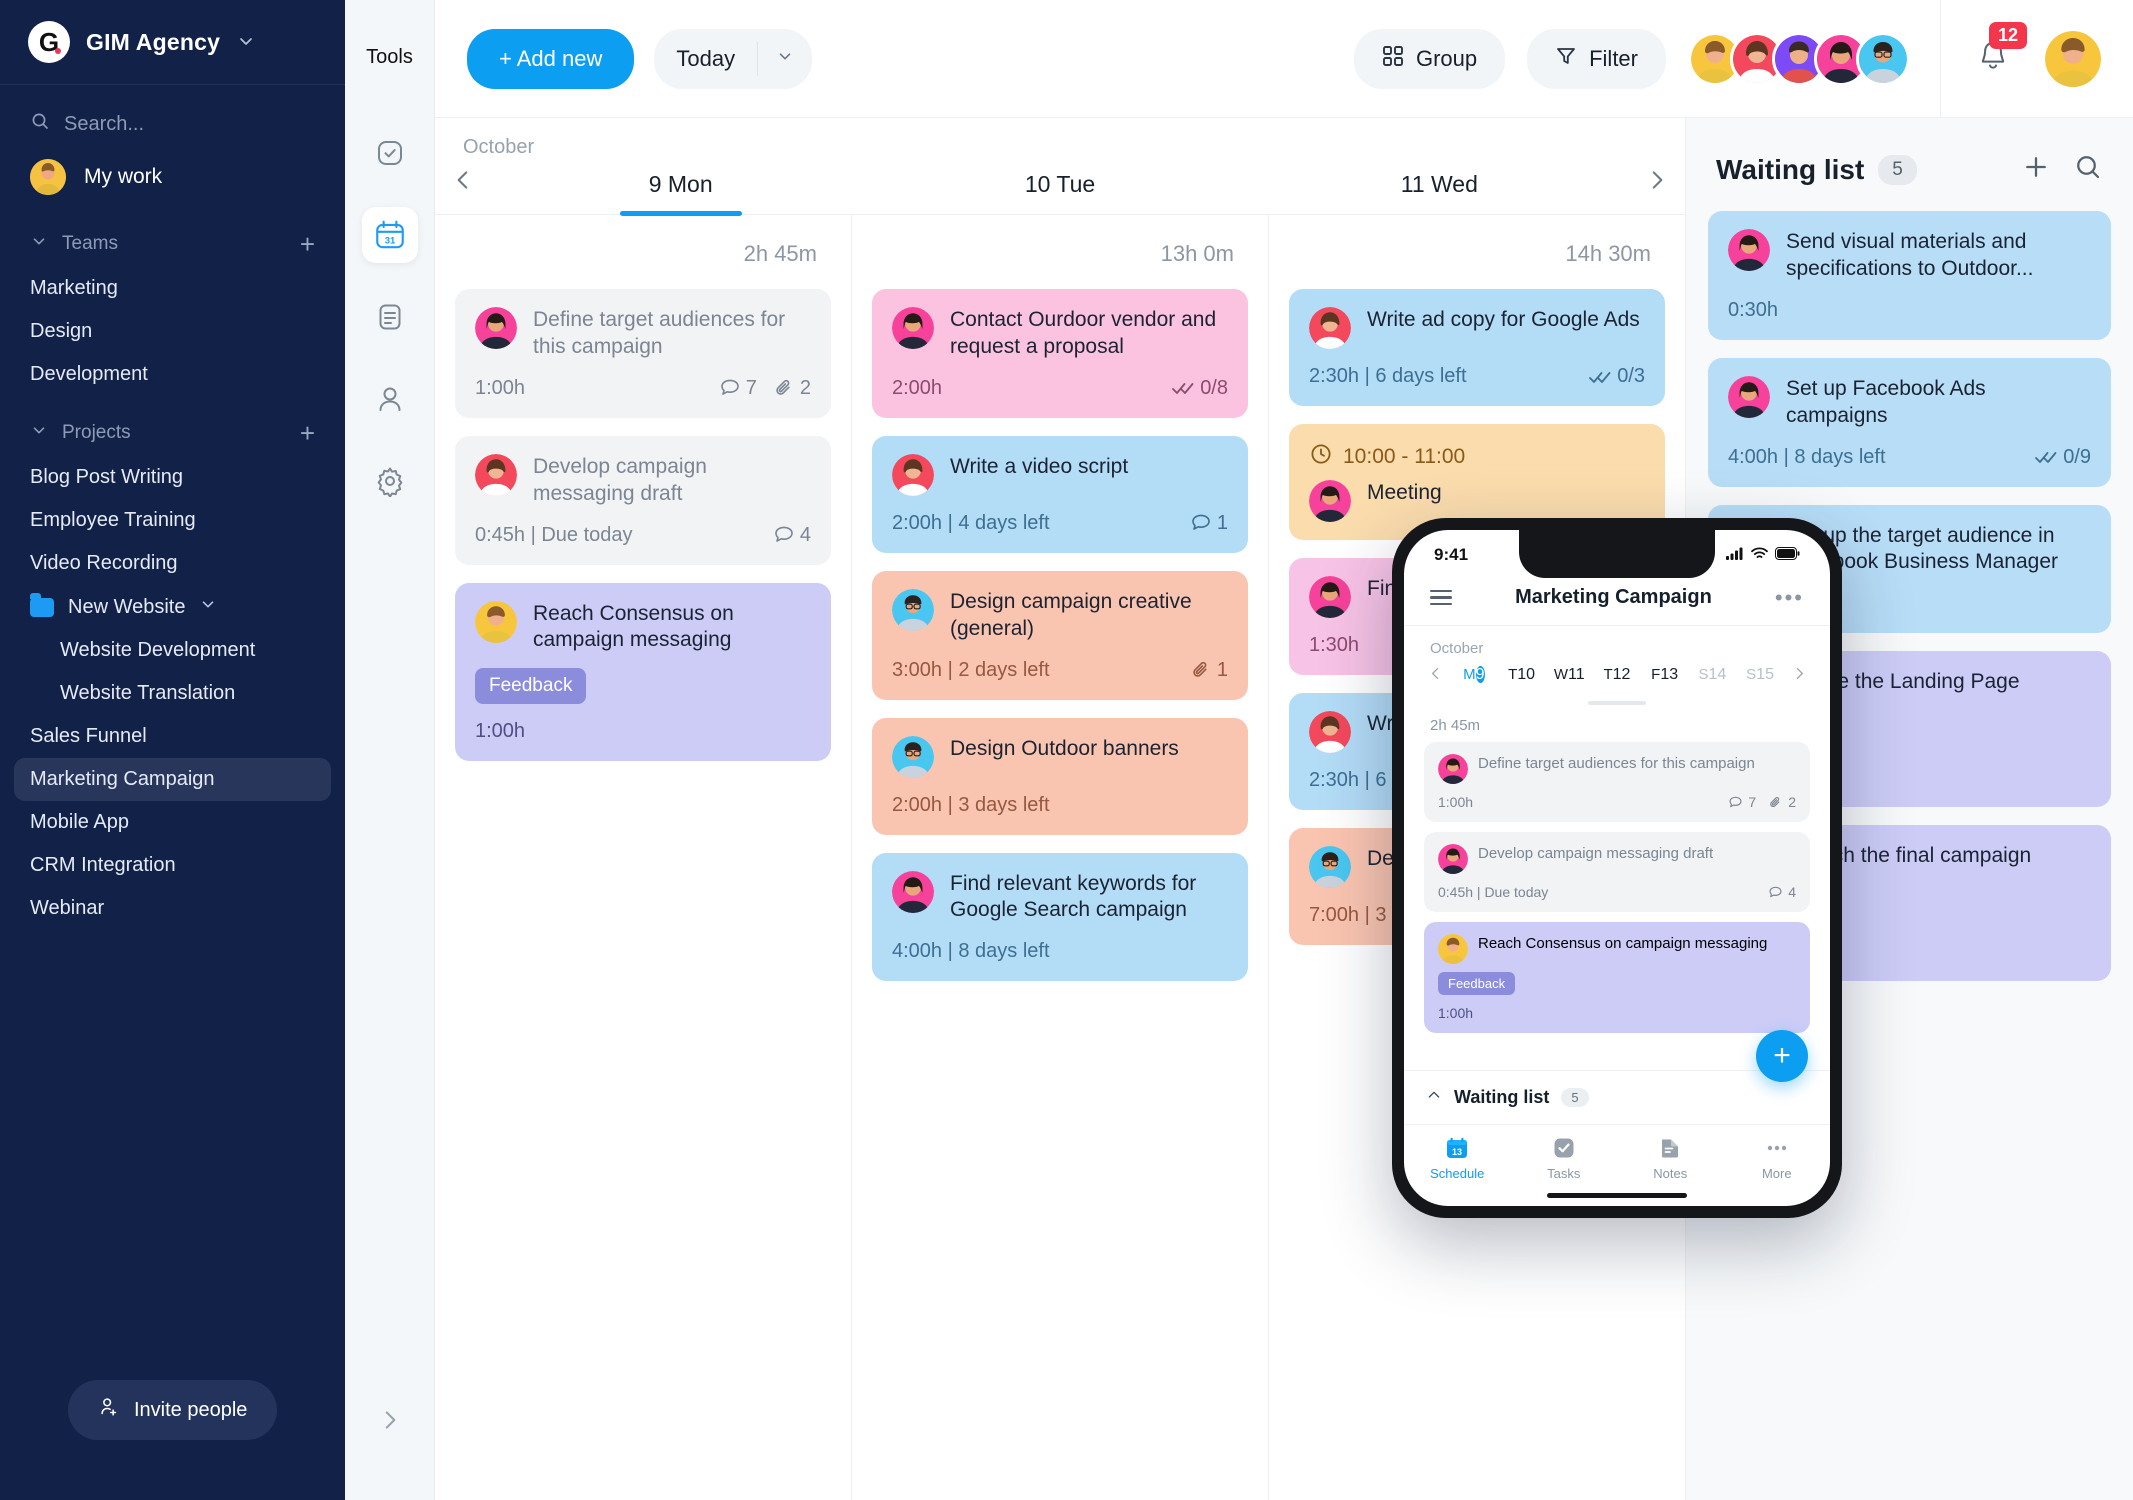 The image size is (2133, 1500). I want to click on sidebar-folder-new-website: New Website, so click(172, 607).